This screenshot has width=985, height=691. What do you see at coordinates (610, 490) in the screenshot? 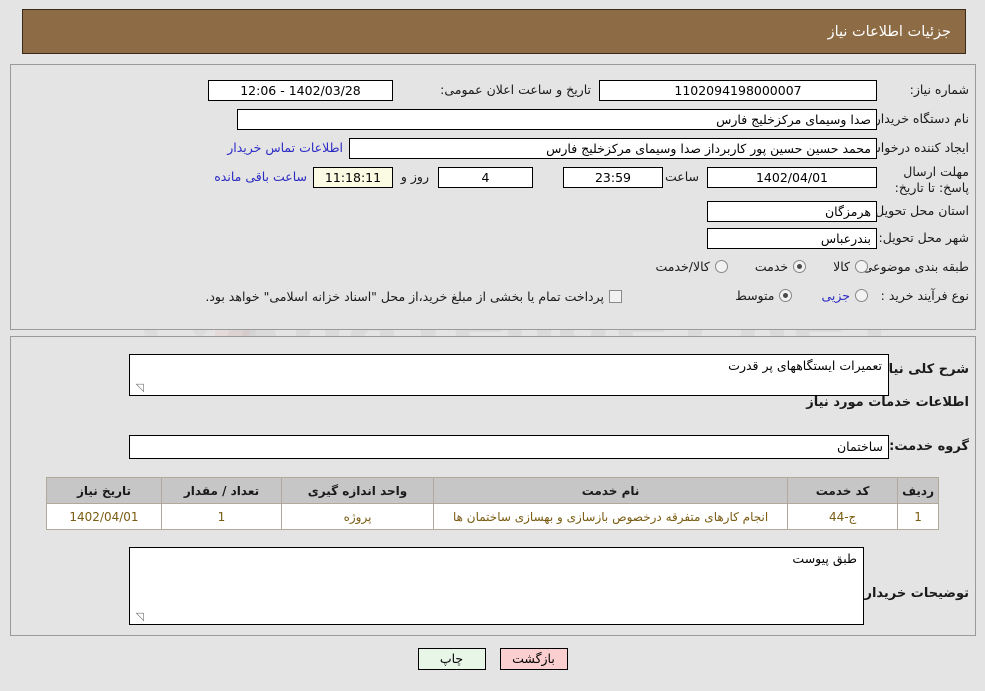
I see `table-header-name: نام خدمت` at bounding box center [610, 490].